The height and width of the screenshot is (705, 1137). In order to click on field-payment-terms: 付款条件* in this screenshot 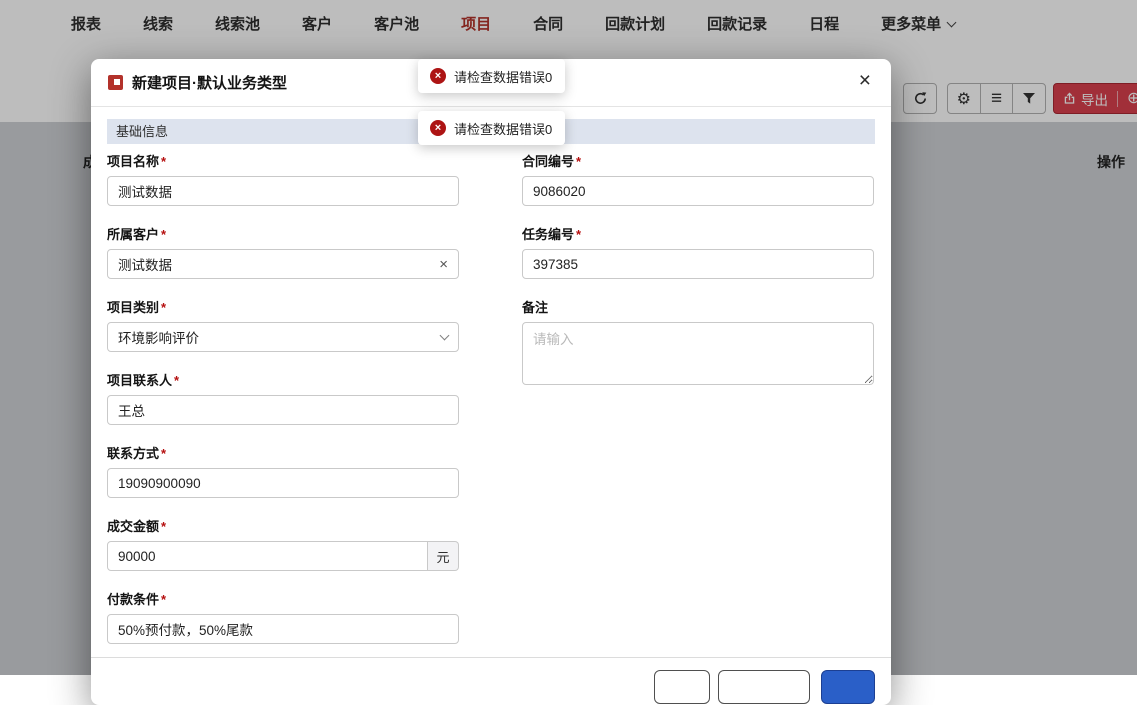, I will do `click(283, 616)`.